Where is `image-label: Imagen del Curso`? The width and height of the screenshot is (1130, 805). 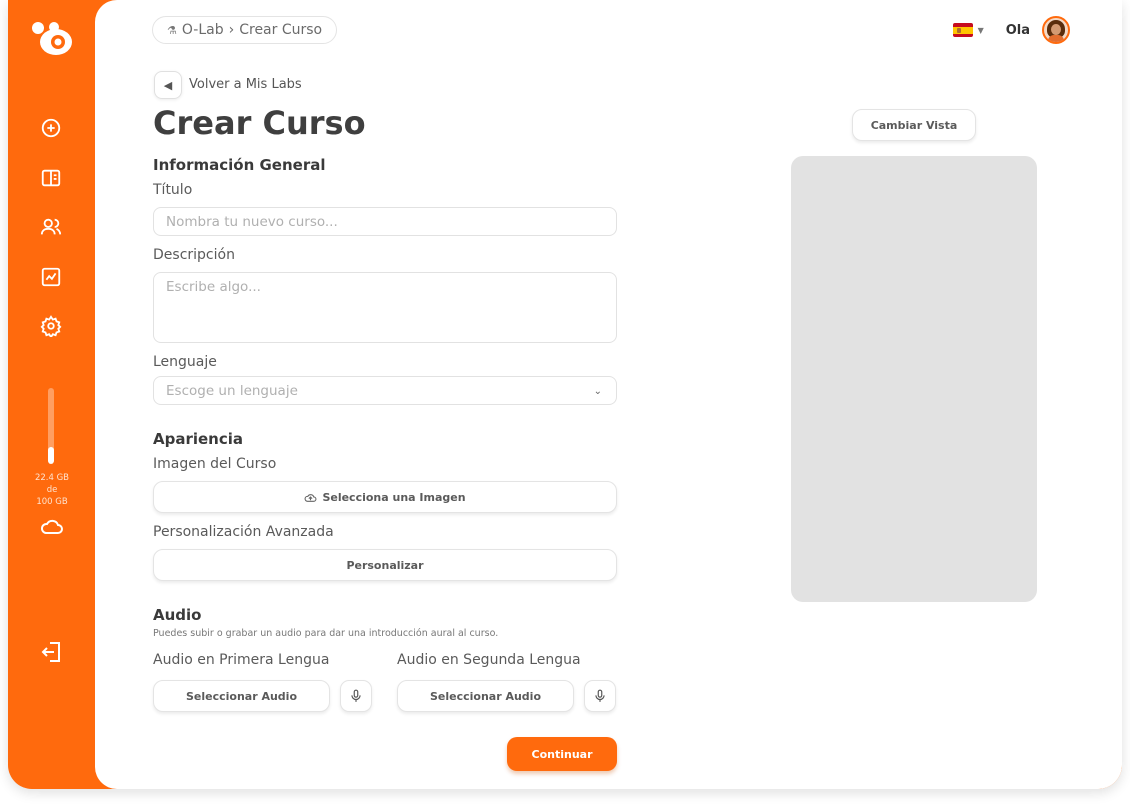 image-label: Imagen del Curso is located at coordinates (215, 464).